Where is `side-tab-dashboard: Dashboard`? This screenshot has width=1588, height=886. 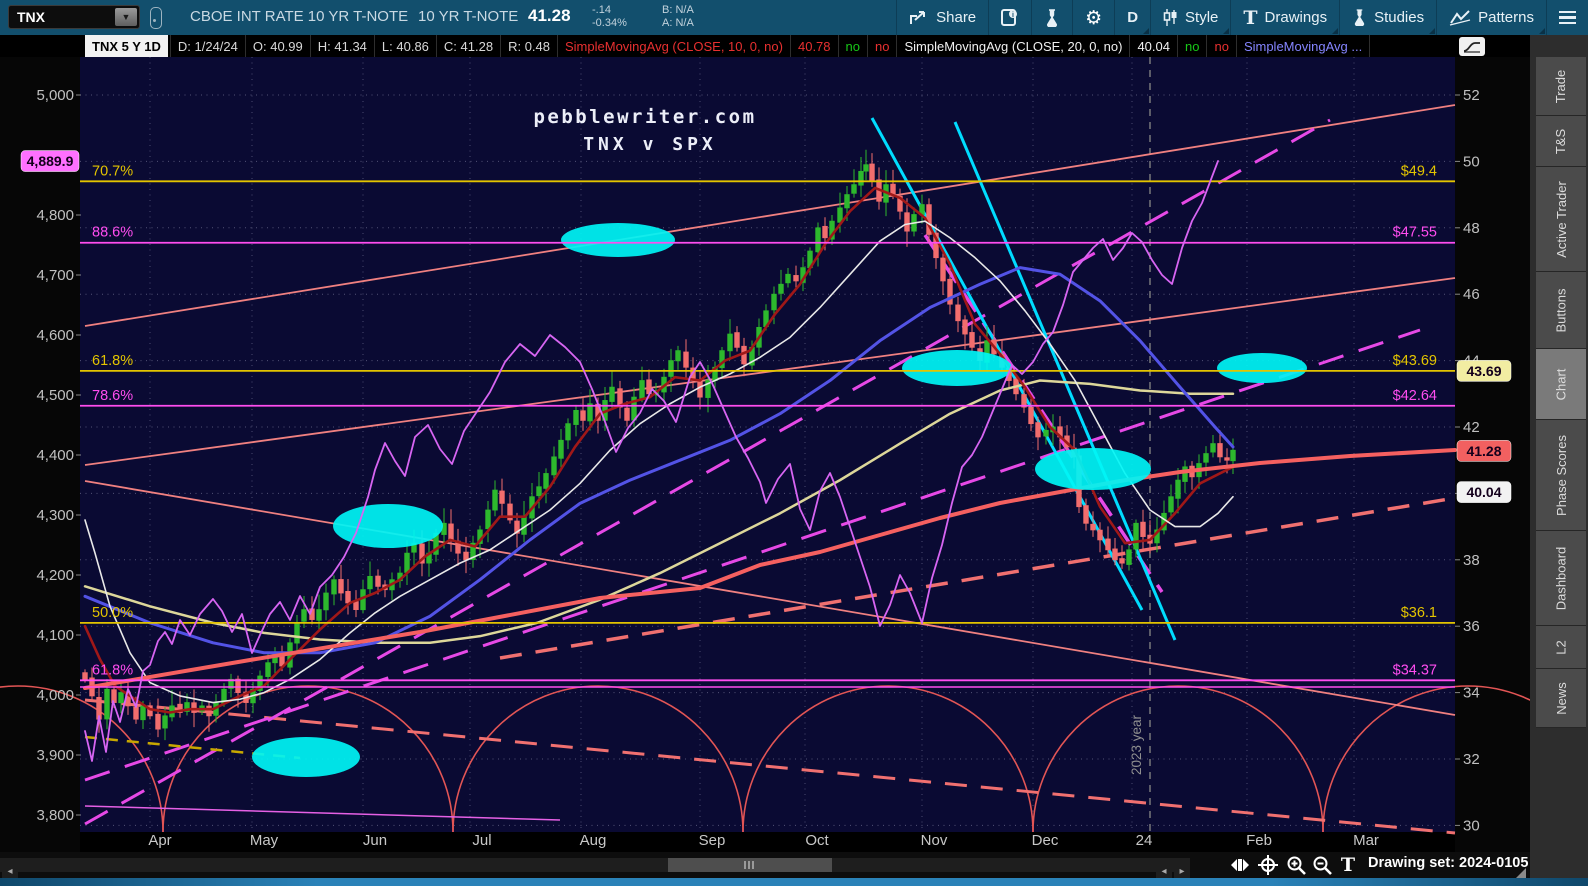 side-tab-dashboard: Dashboard is located at coordinates (1561, 578).